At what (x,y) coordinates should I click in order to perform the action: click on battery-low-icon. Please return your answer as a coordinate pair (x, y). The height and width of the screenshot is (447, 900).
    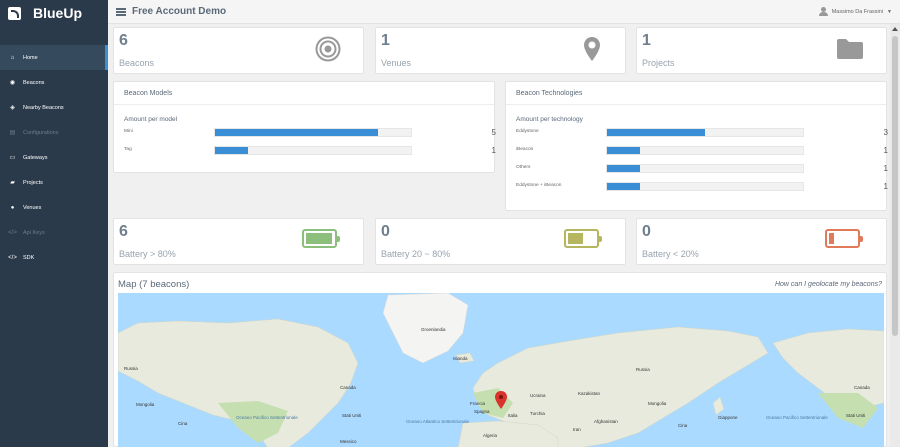
    Looking at the image, I should click on (844, 238).